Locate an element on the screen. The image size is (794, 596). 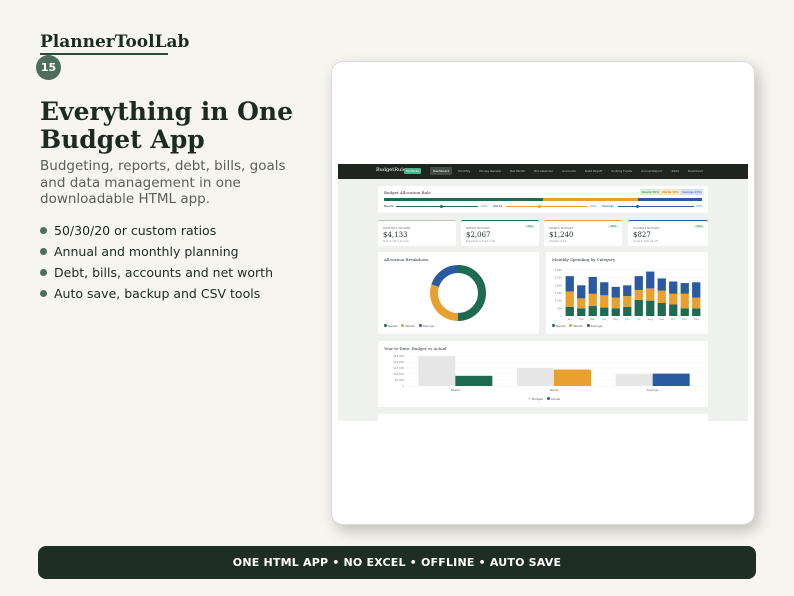
bar-savings-feb is located at coordinates (581, 292).